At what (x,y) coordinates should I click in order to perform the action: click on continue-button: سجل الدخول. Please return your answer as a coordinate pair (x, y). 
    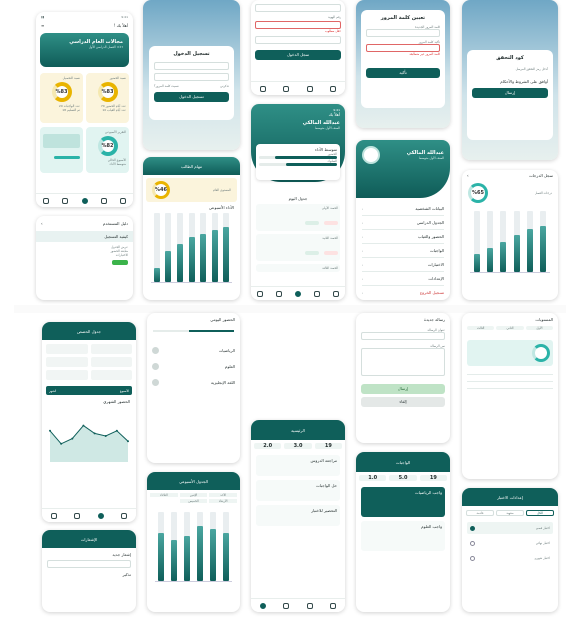
    Looking at the image, I should click on (298, 55).